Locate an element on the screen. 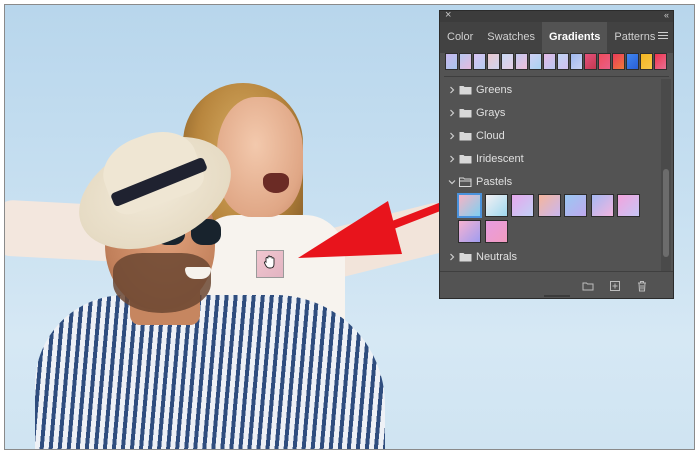 Image resolution: width=699 pixels, height=458 pixels. folder-label: Iridescent is located at coordinates (500, 159).